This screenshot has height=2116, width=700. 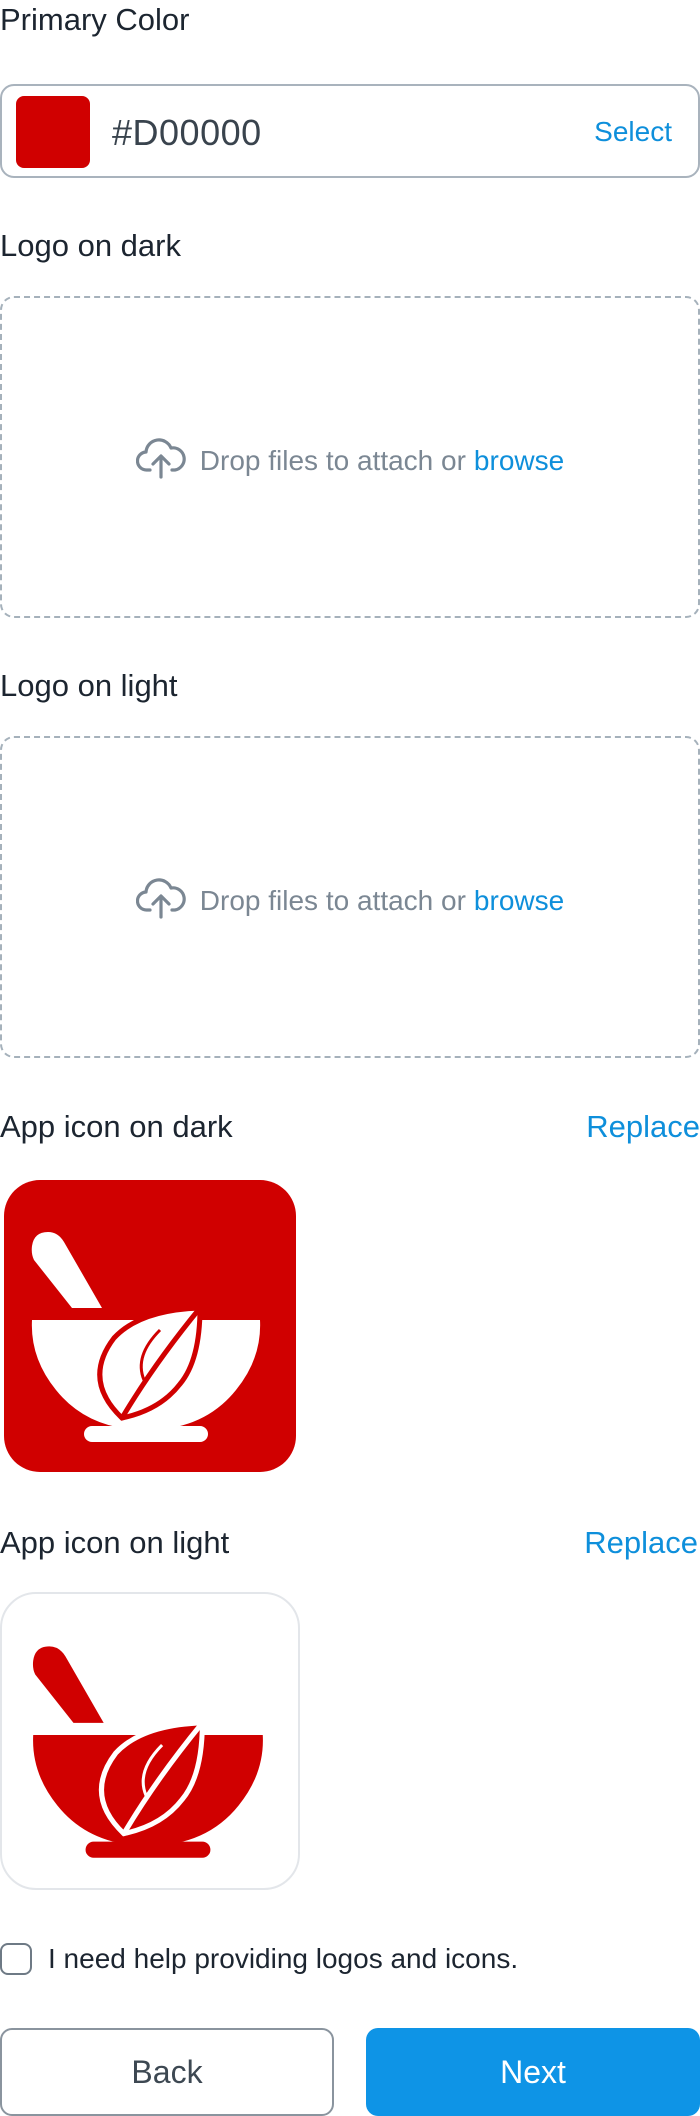 I want to click on replace-app-icon-light-button: Replace, so click(x=641, y=1542).